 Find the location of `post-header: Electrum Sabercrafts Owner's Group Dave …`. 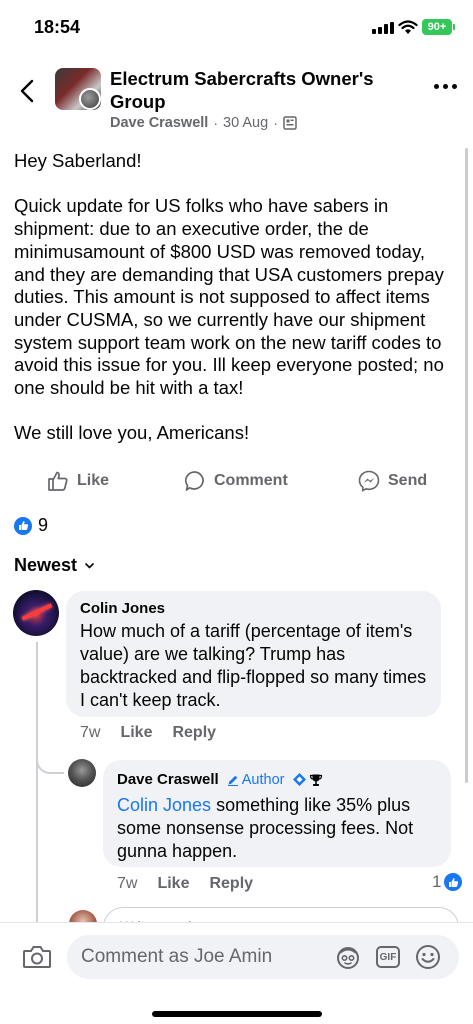

post-header: Electrum Sabercrafts Owner's Group Dave … is located at coordinates (236, 100).